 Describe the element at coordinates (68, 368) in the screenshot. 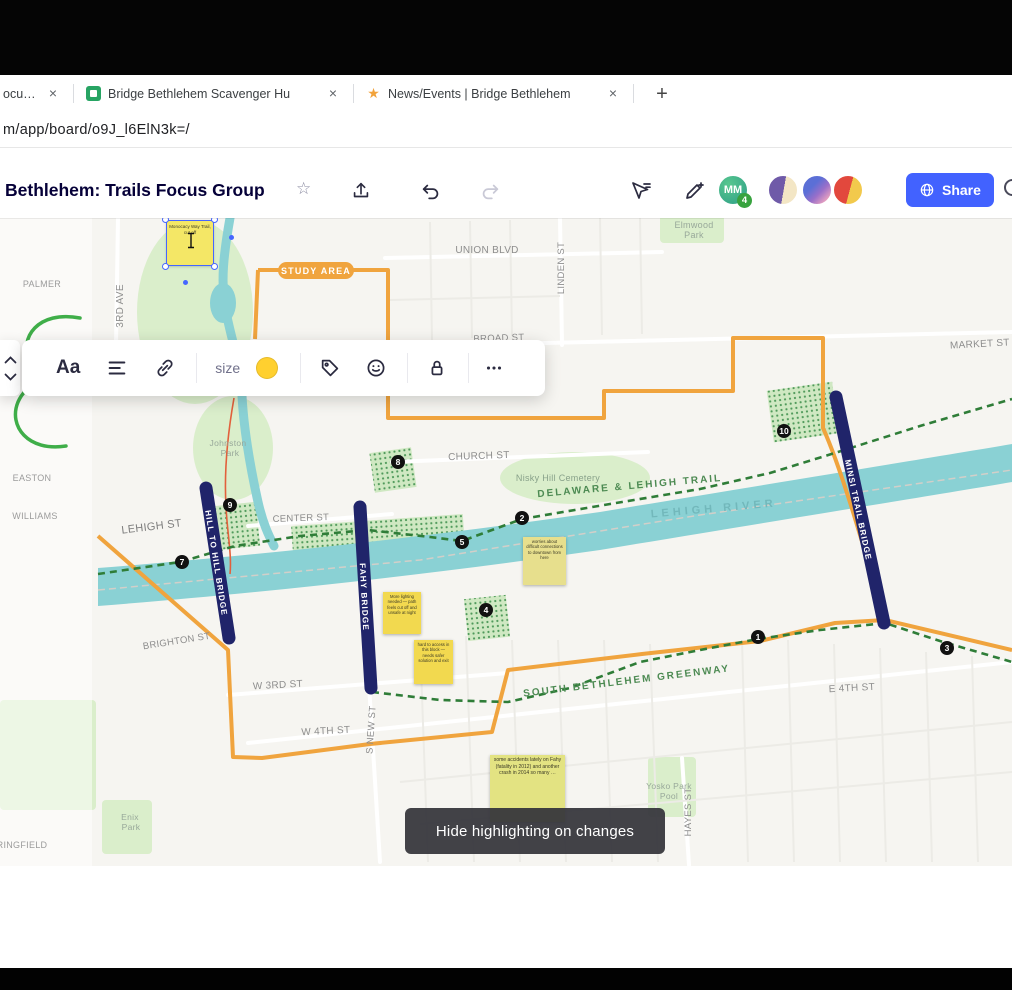

I see `text-style-button: Aa` at that location.